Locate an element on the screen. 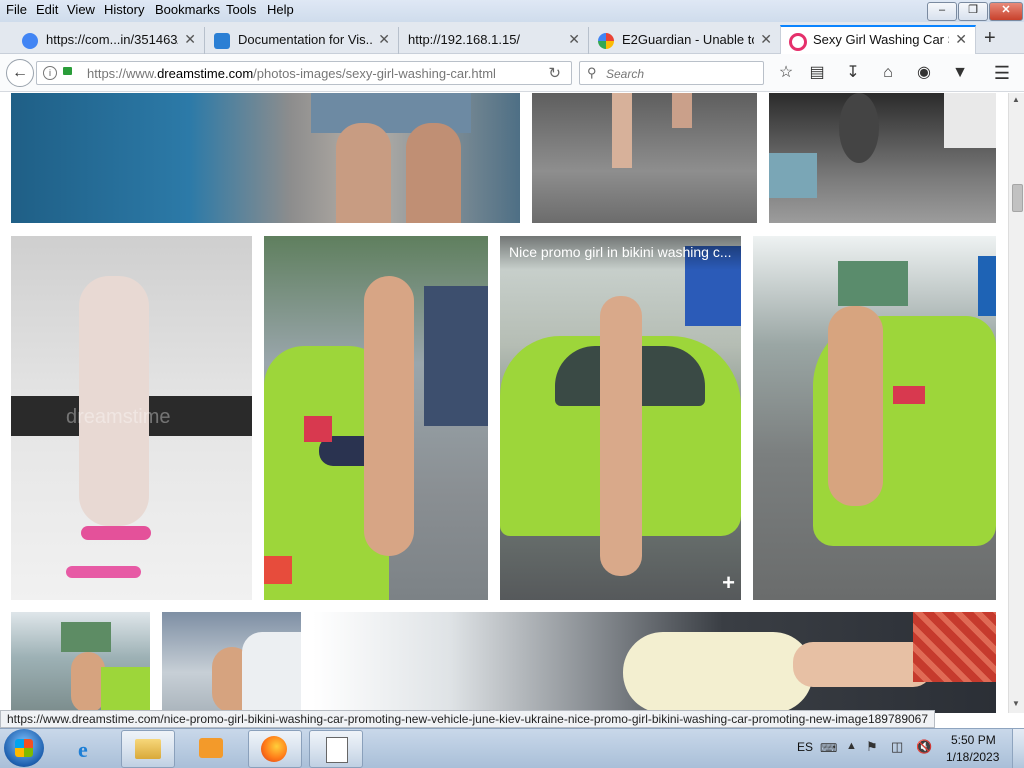 The width and height of the screenshot is (1024, 768). taskbar-notepad is located at coordinates (336, 749).